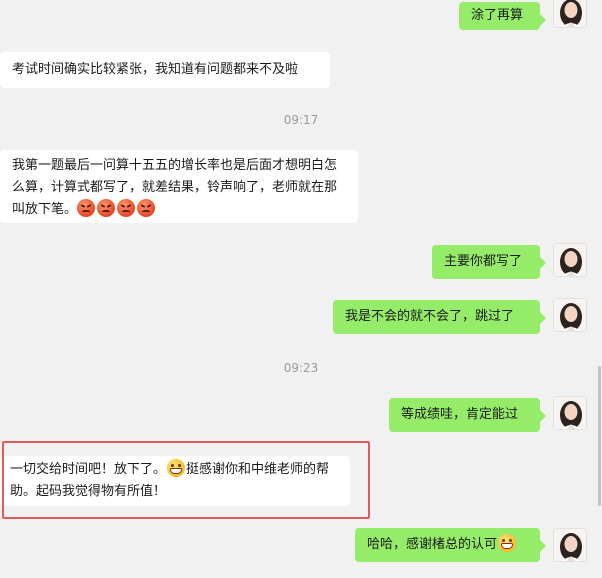 The height and width of the screenshot is (578, 602). I want to click on message-bubble-incoming: 考试时间确实比较紧张，我知道有问题都来不及啦, so click(165, 70).